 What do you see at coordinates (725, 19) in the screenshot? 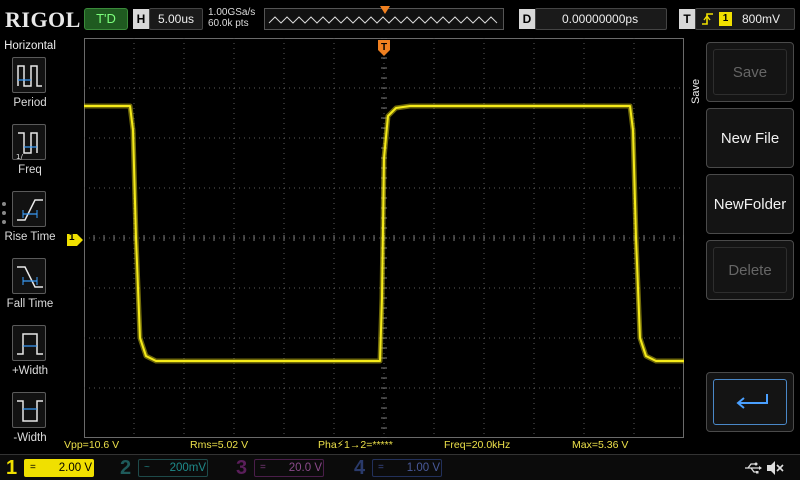
I see `trigger-source-badge: 1` at bounding box center [725, 19].